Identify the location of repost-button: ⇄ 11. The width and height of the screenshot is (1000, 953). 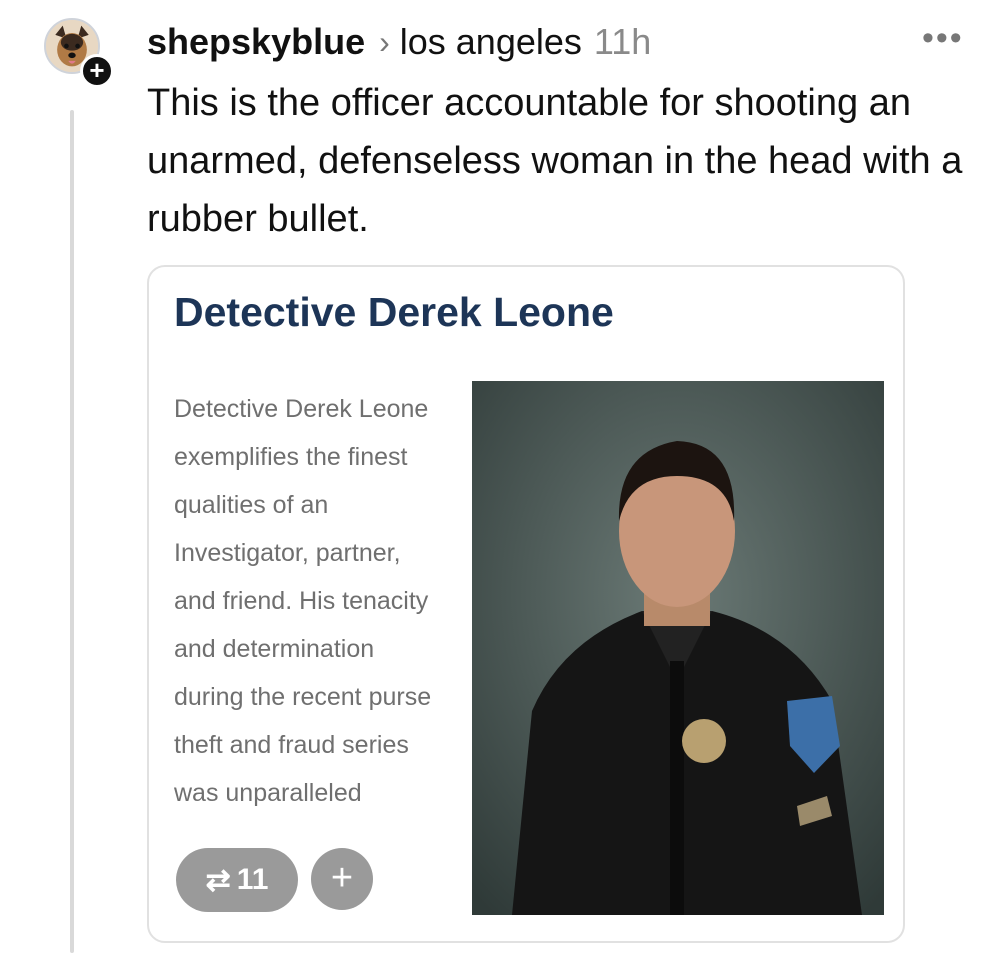
(237, 880).